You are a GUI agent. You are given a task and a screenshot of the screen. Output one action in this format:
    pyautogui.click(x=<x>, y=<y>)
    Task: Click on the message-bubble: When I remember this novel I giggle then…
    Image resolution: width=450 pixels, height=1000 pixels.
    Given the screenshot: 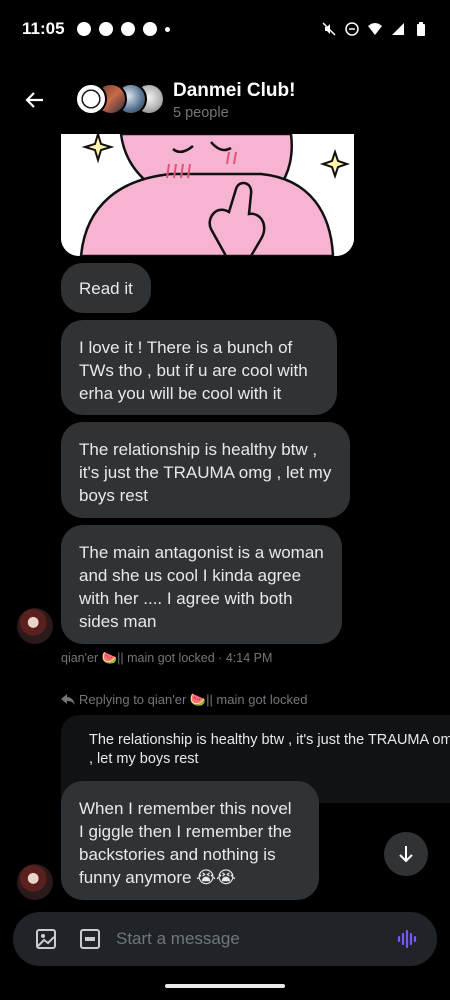 What is the action you would take?
    pyautogui.click(x=190, y=840)
    